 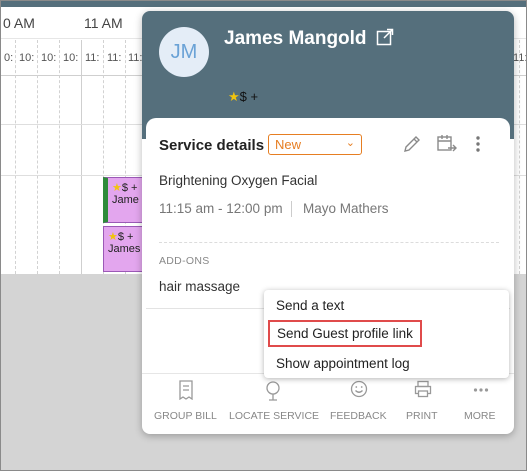 I want to click on tool-label: MORE, so click(x=480, y=416).